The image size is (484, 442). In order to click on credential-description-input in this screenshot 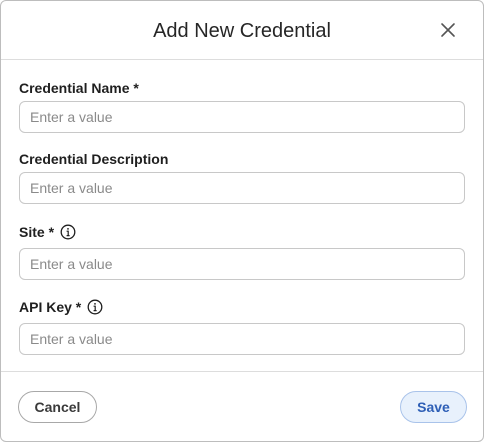, I will do `click(242, 188)`.